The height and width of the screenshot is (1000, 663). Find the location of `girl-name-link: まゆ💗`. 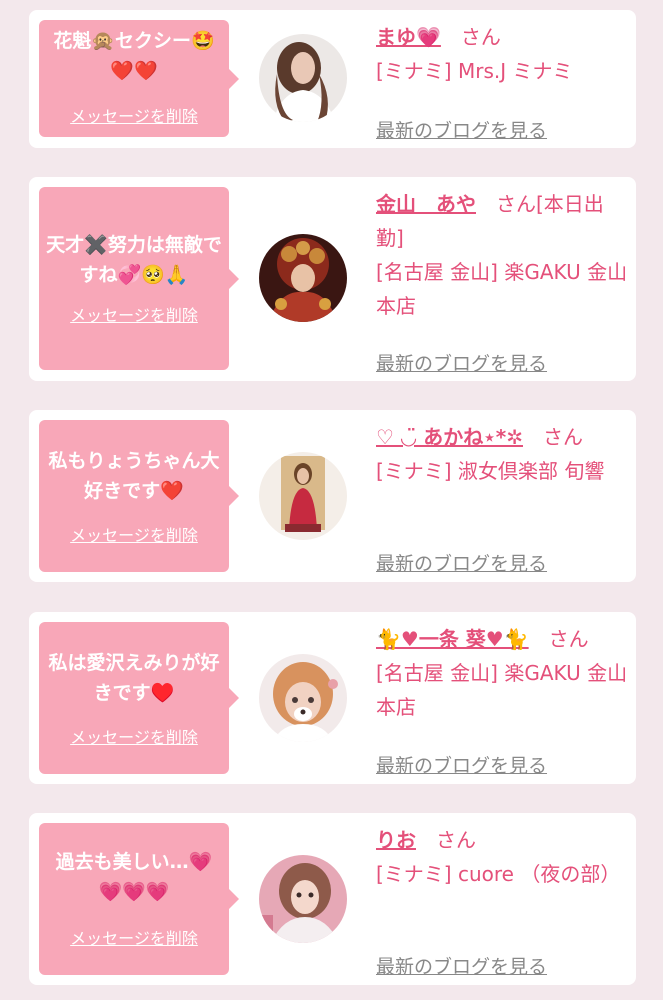

girl-name-link: まゆ💗 is located at coordinates (408, 37).